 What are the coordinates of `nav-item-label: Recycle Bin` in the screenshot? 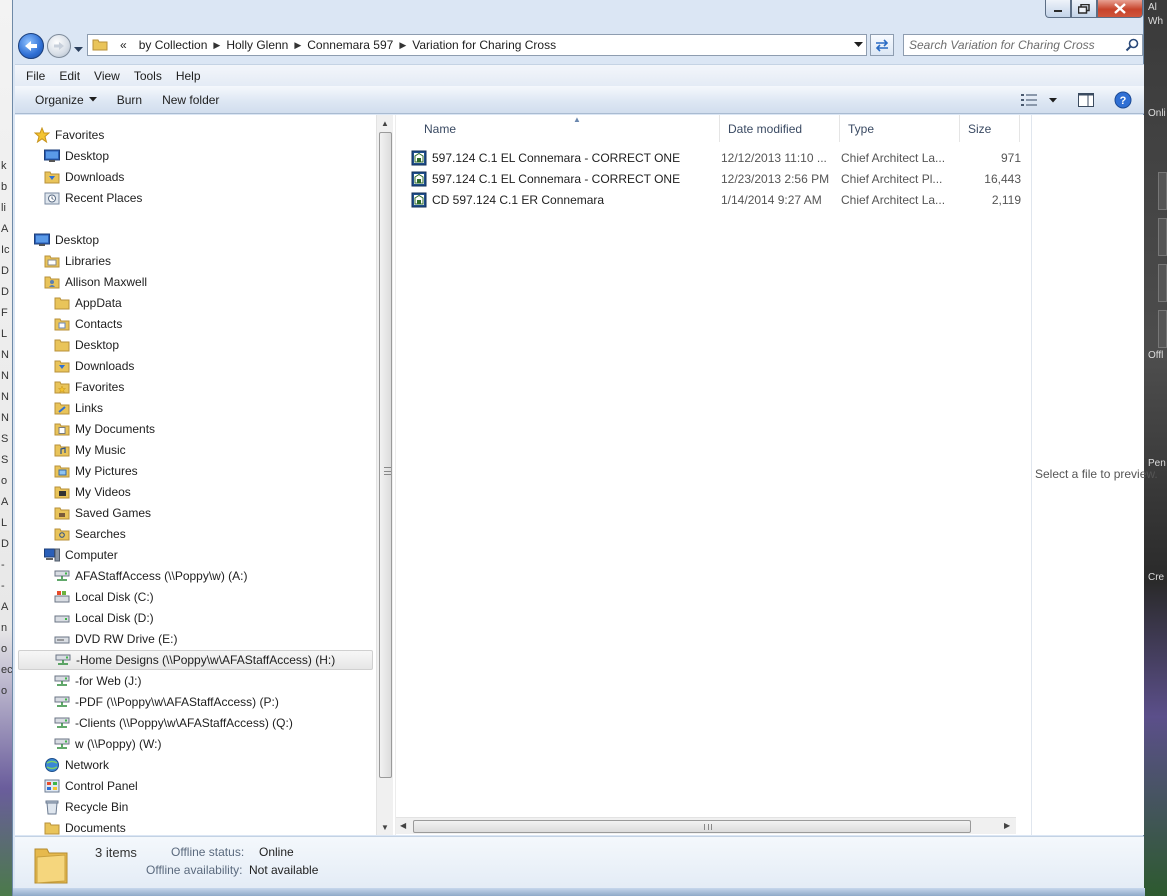 It's located at (97, 807).